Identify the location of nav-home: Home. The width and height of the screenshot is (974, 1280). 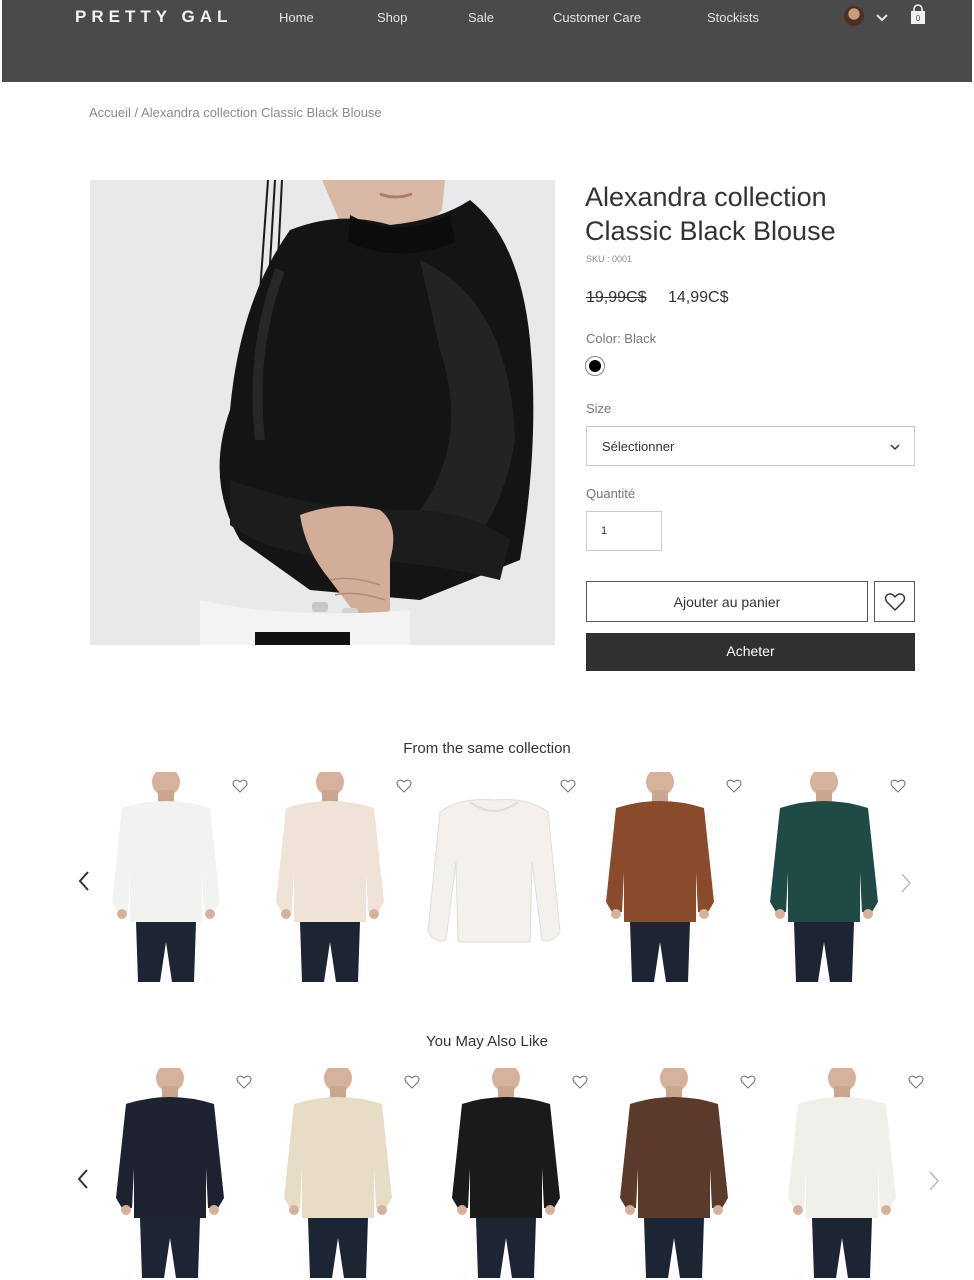
(296, 17).